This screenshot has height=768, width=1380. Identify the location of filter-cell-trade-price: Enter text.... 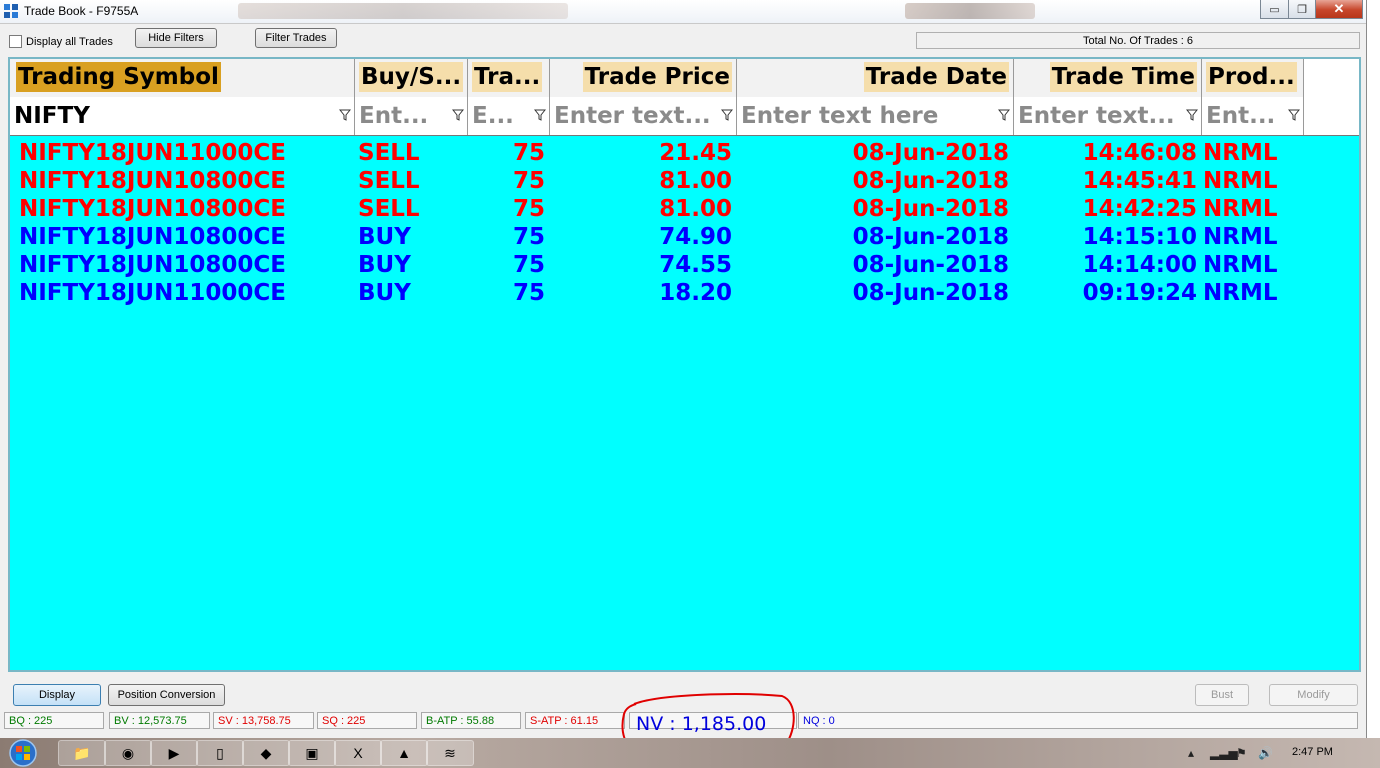
(643, 116).